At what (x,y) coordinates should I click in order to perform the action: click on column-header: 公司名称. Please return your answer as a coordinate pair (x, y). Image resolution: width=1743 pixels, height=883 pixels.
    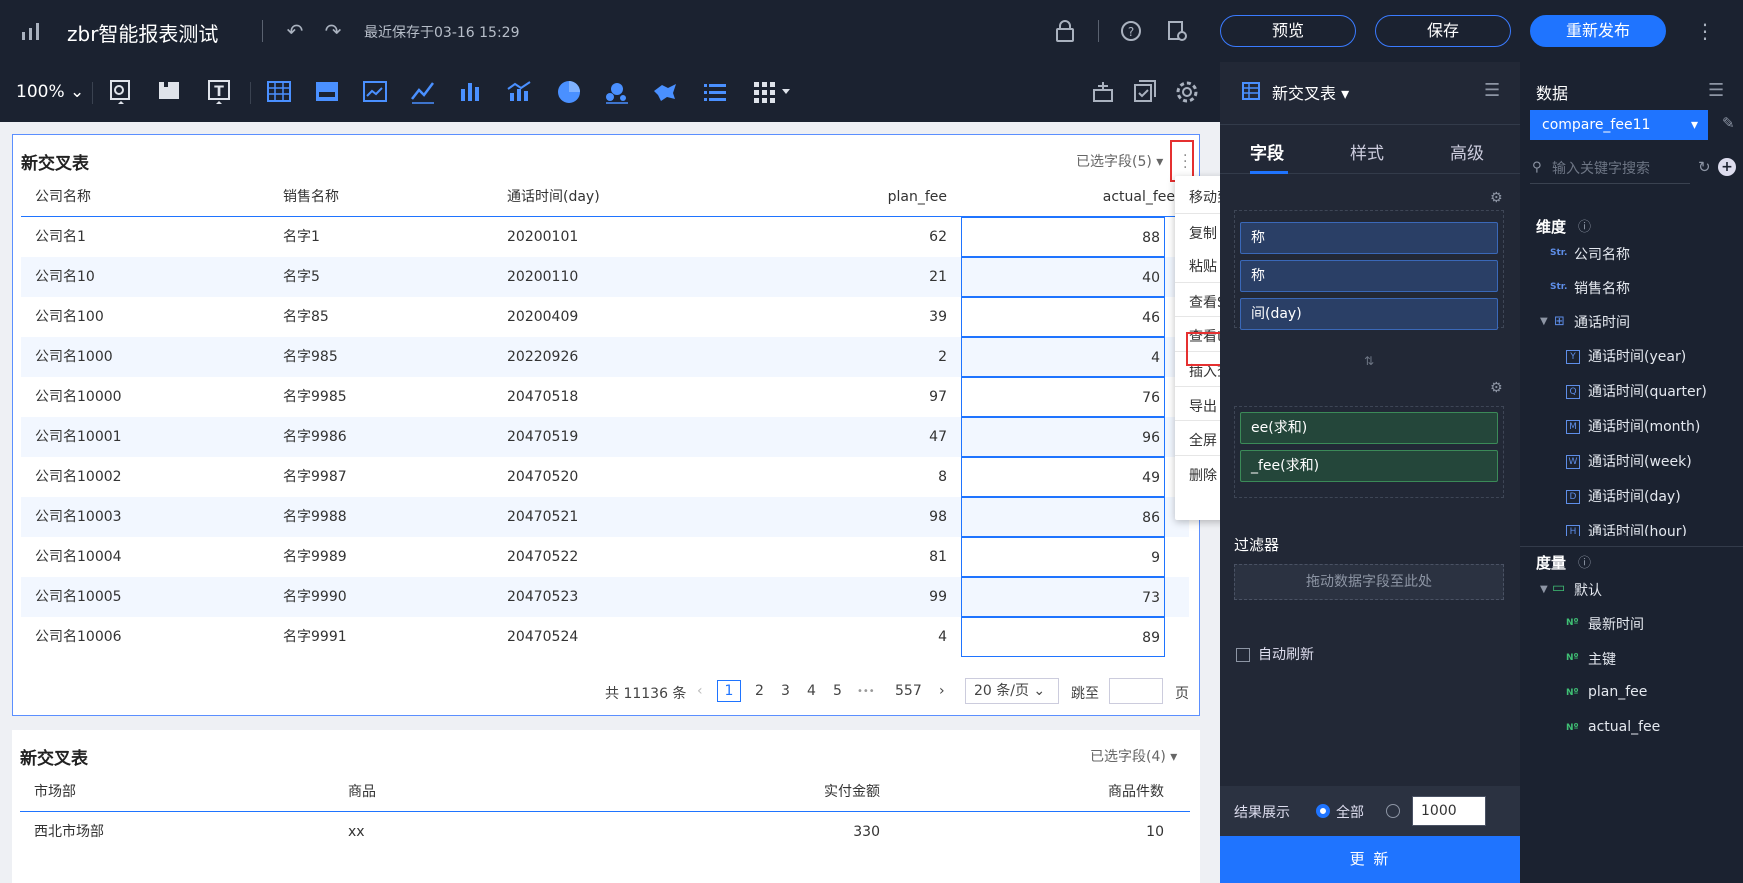
    Looking at the image, I should click on (63, 197).